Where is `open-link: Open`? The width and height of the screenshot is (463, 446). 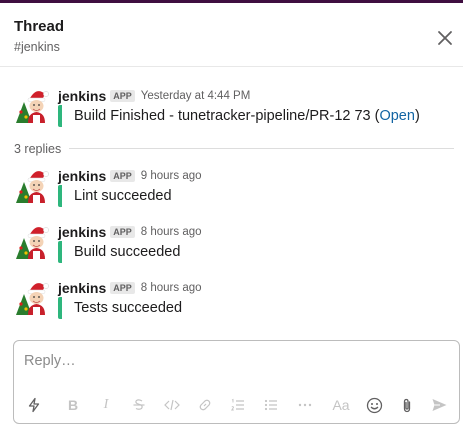 open-link: Open is located at coordinates (396, 116).